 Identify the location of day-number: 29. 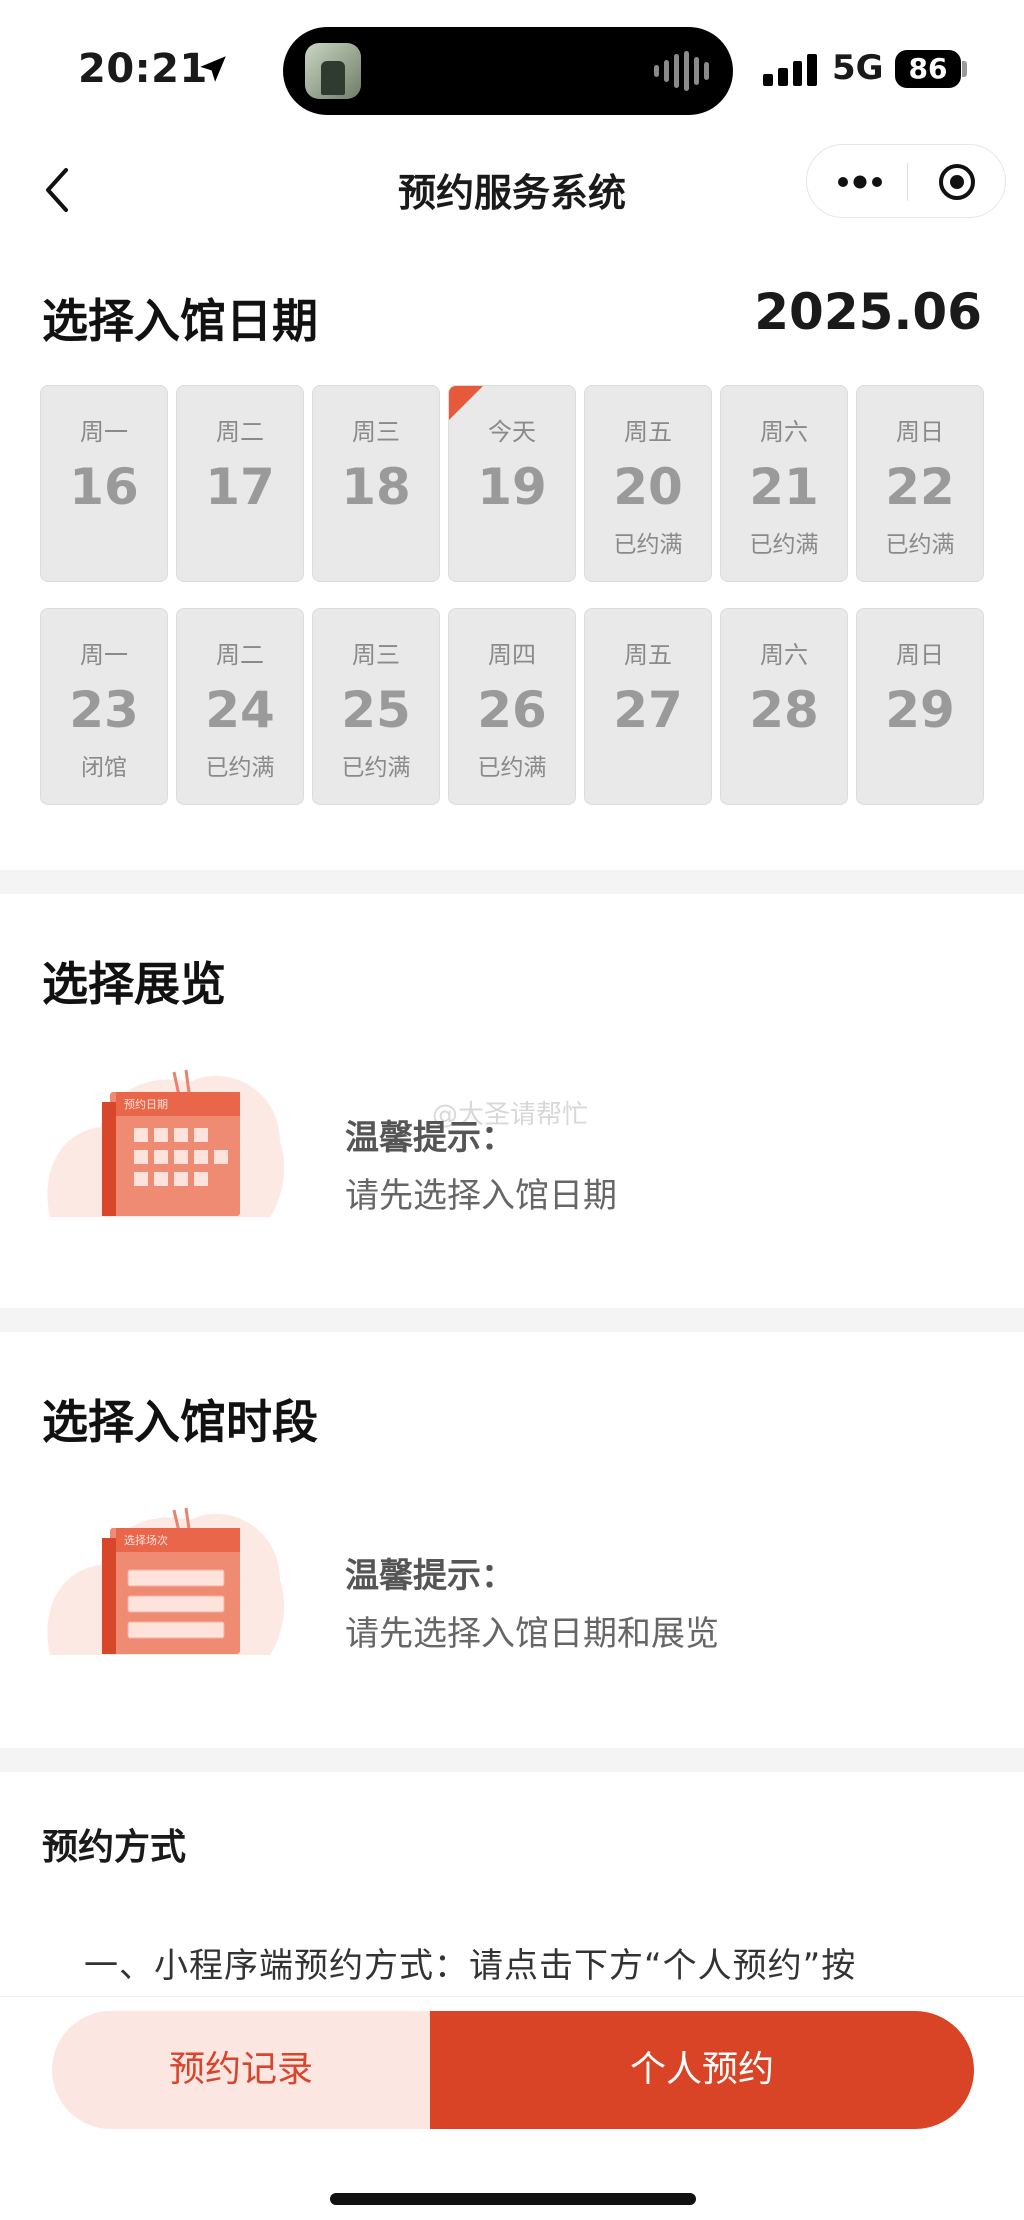
(920, 710).